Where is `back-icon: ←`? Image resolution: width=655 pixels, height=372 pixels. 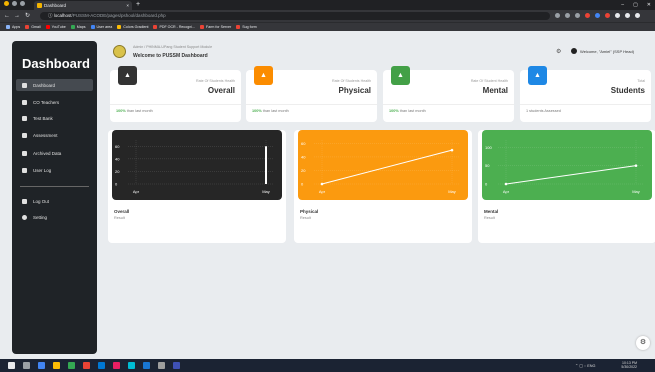
back-icon: ← is located at coordinates (7, 16).